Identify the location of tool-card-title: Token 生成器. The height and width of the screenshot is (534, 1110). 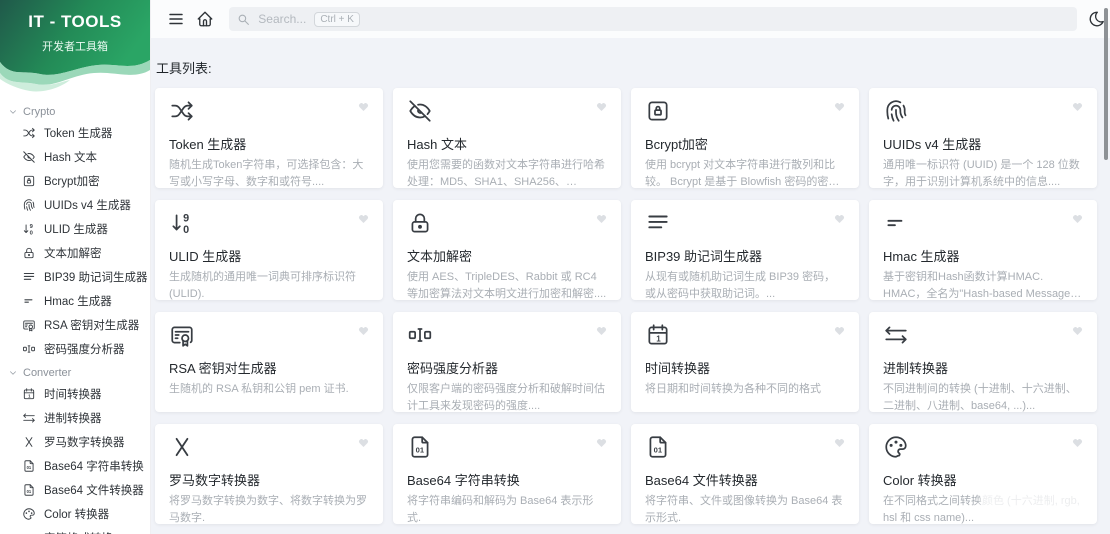
(208, 144).